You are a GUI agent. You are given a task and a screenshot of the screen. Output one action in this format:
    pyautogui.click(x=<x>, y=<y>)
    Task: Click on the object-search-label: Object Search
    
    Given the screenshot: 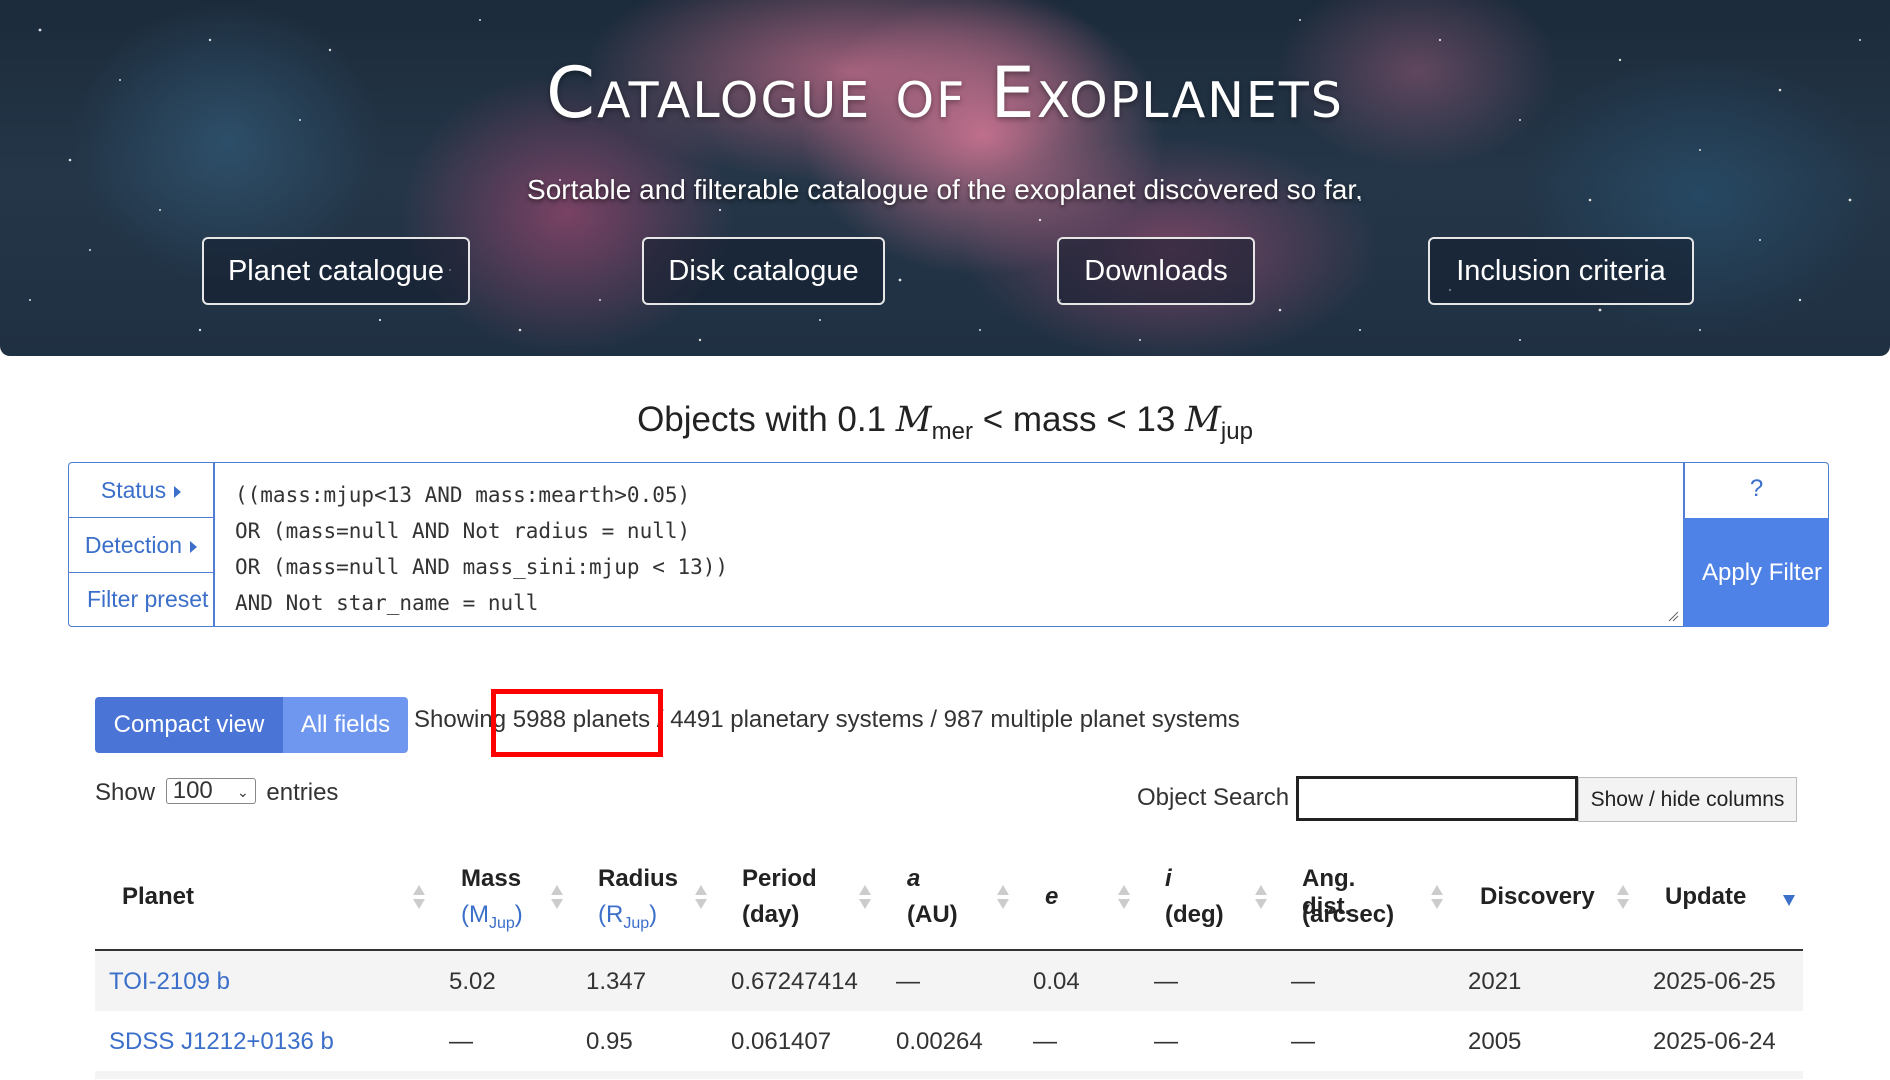 What is the action you would take?
    pyautogui.click(x=1213, y=797)
    